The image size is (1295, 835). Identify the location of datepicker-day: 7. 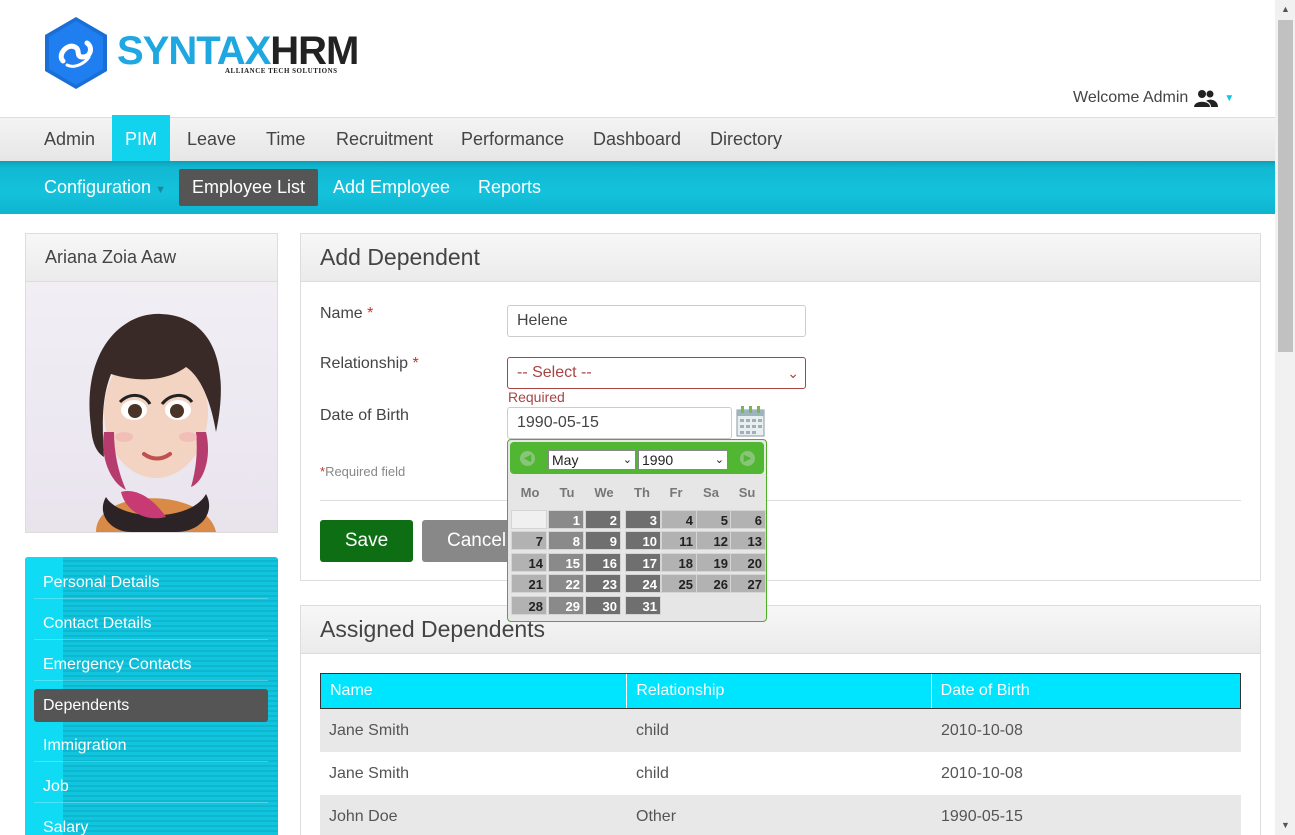
(529, 540).